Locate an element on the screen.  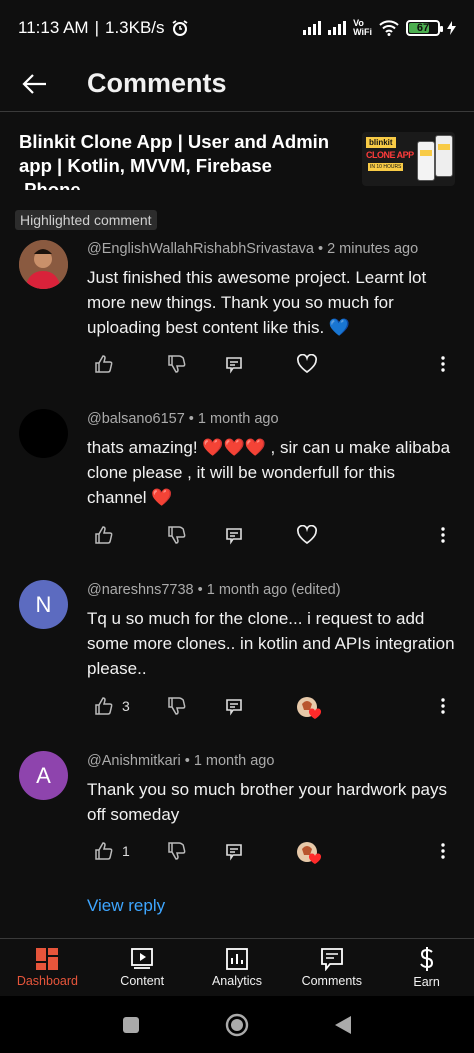
thumbnail-subline: IN 10 HOURS is located at coordinates (386, 167).